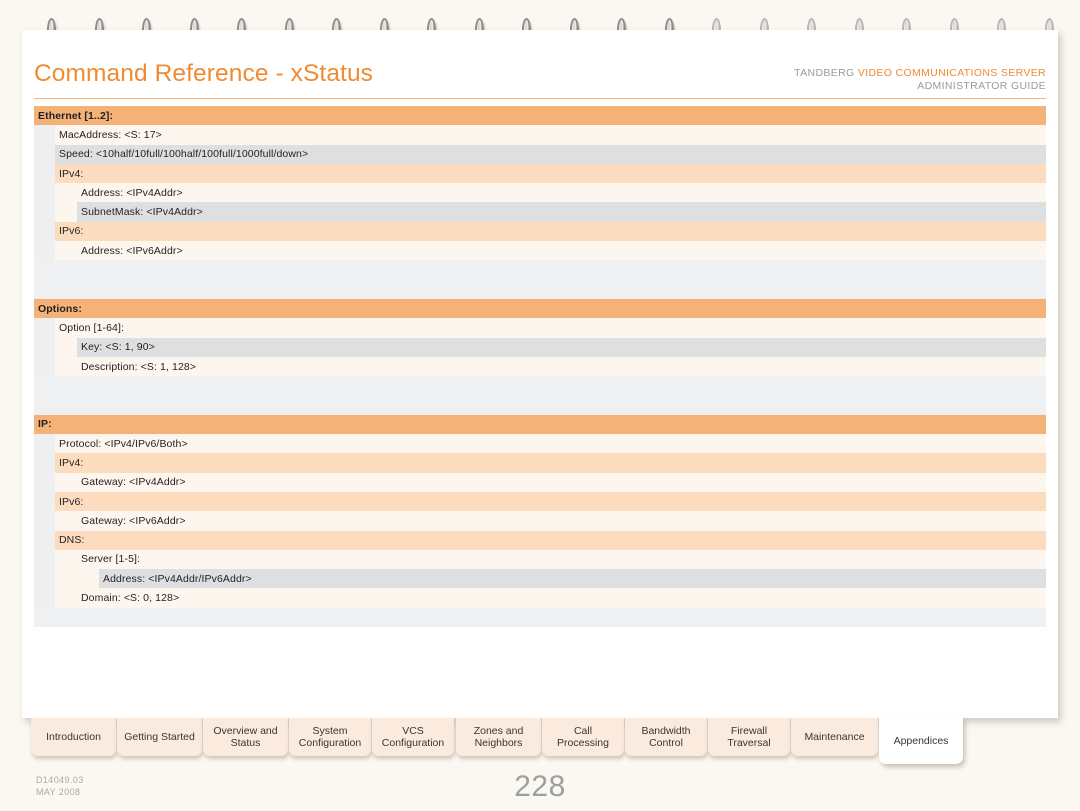 Image resolution: width=1080 pixels, height=811 pixels. I want to click on syntax-entry: Description: <S: 1, 128>, so click(561, 366).